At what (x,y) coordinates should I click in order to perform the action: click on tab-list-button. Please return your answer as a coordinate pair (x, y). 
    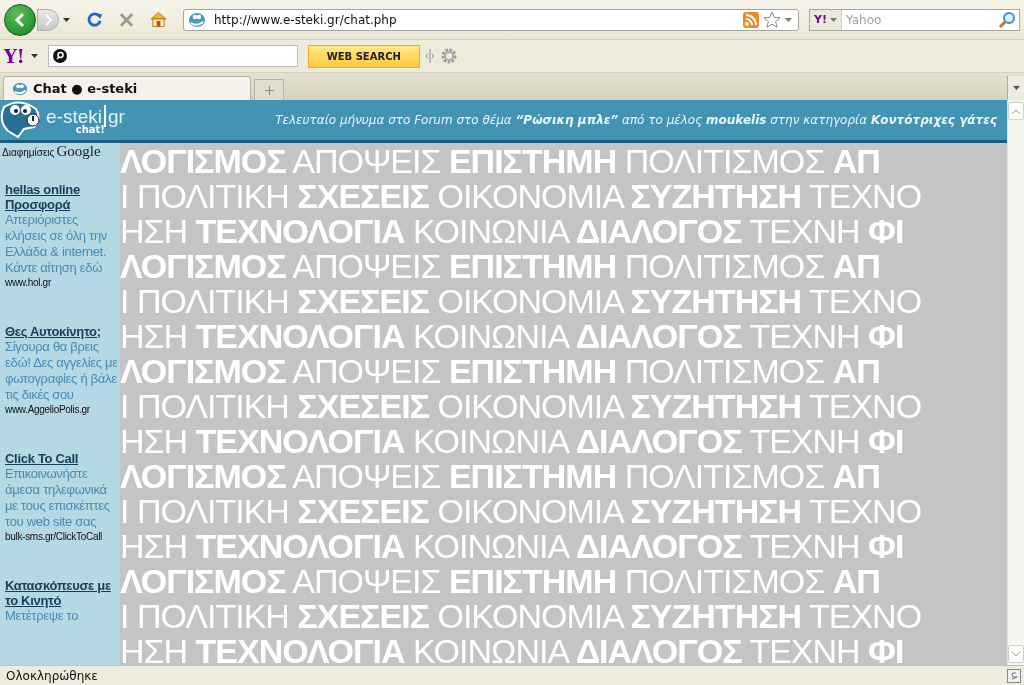
    Looking at the image, I should click on (1015, 88).